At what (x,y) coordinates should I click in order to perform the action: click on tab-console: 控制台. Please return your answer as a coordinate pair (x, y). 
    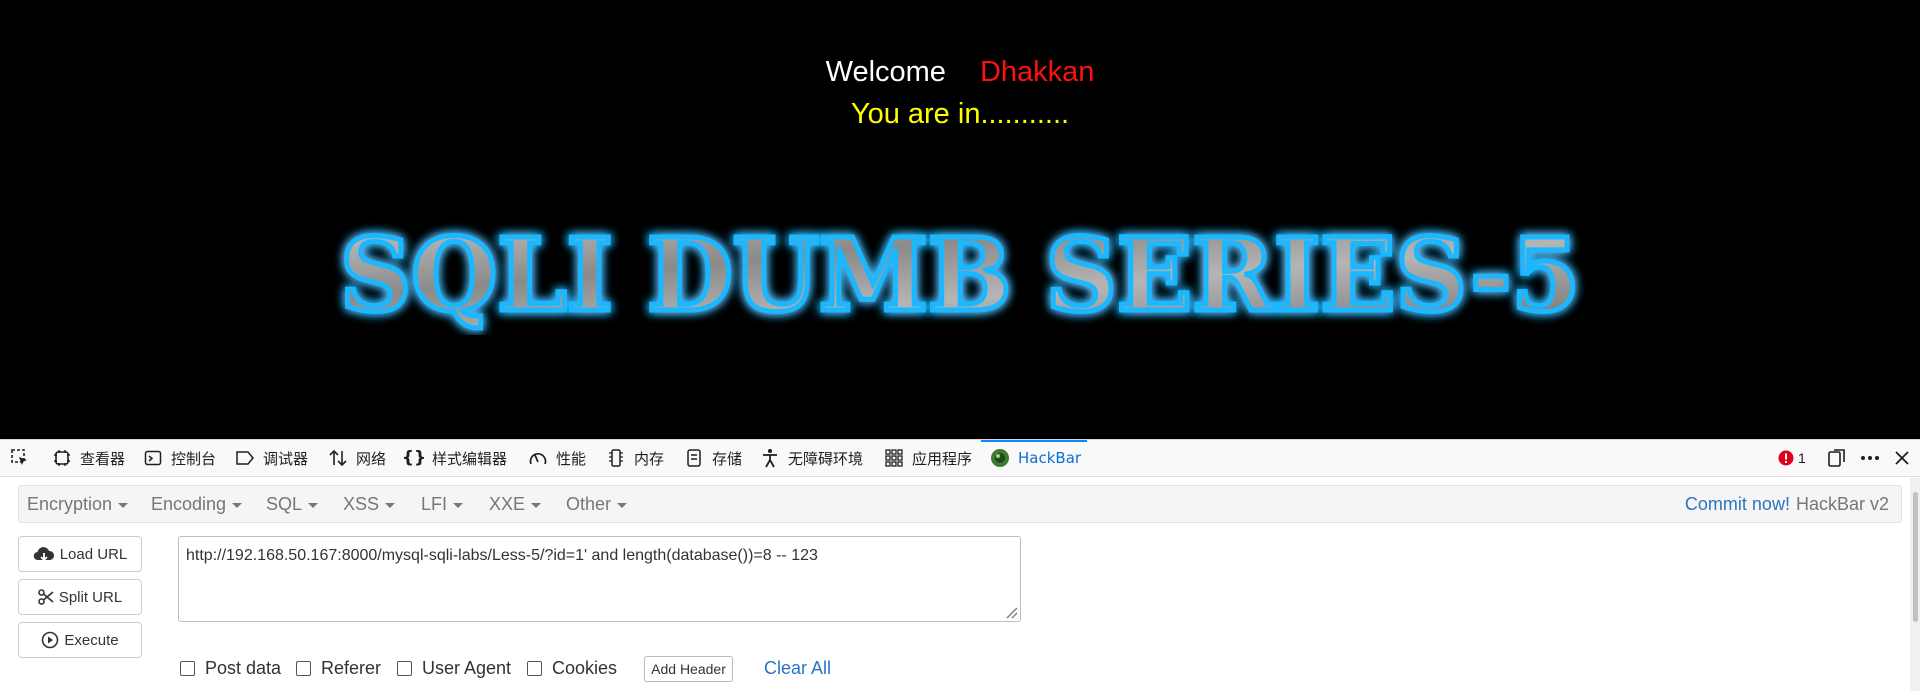
    Looking at the image, I should click on (179, 458).